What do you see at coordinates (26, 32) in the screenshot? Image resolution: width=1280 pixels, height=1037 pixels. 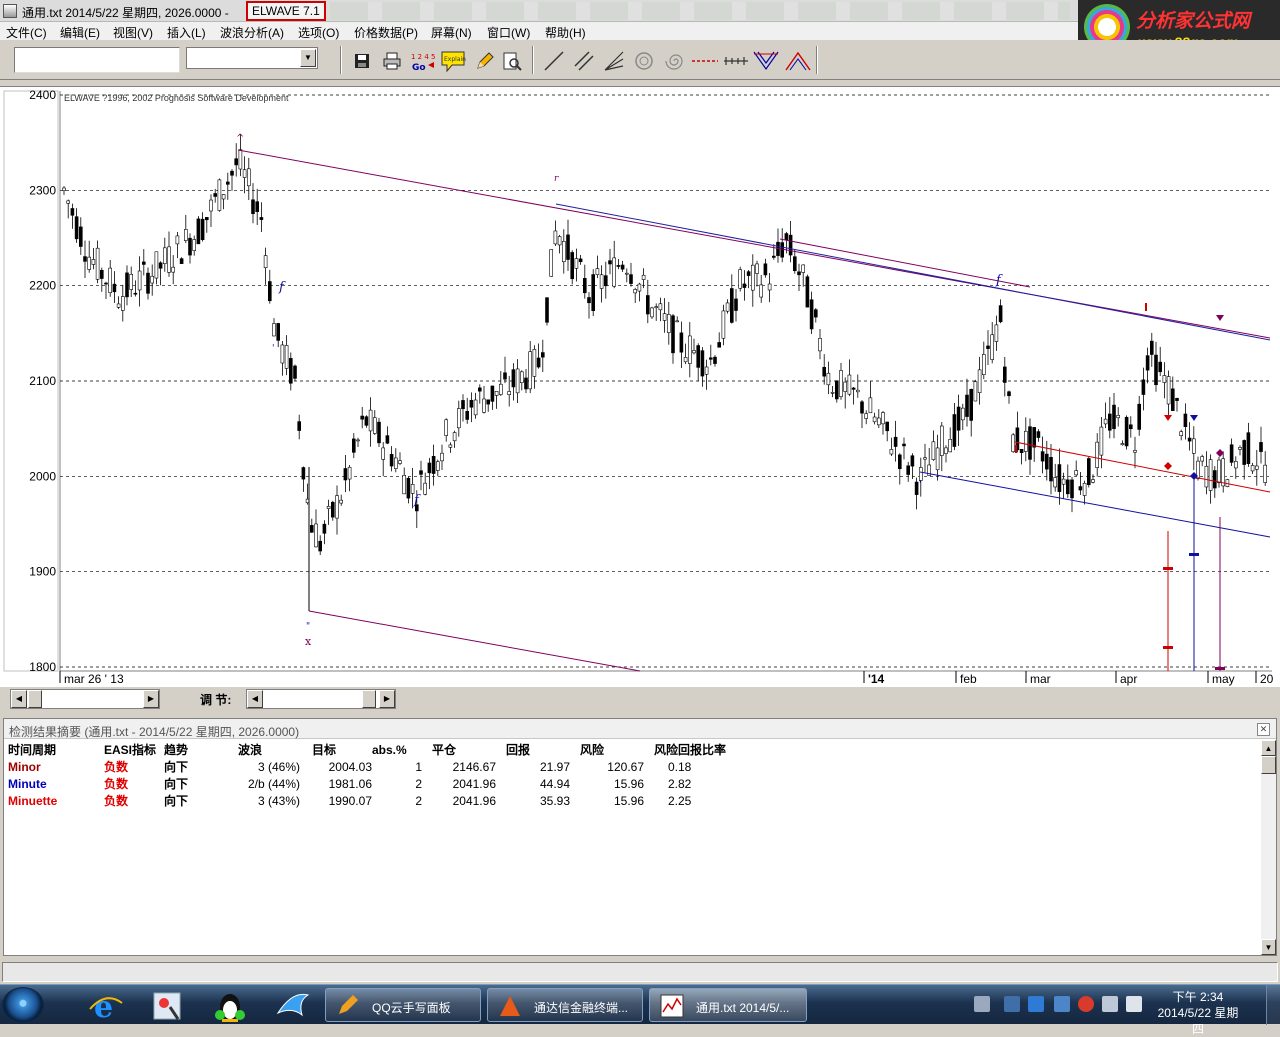 I see `menu-file: 文件(C)` at bounding box center [26, 32].